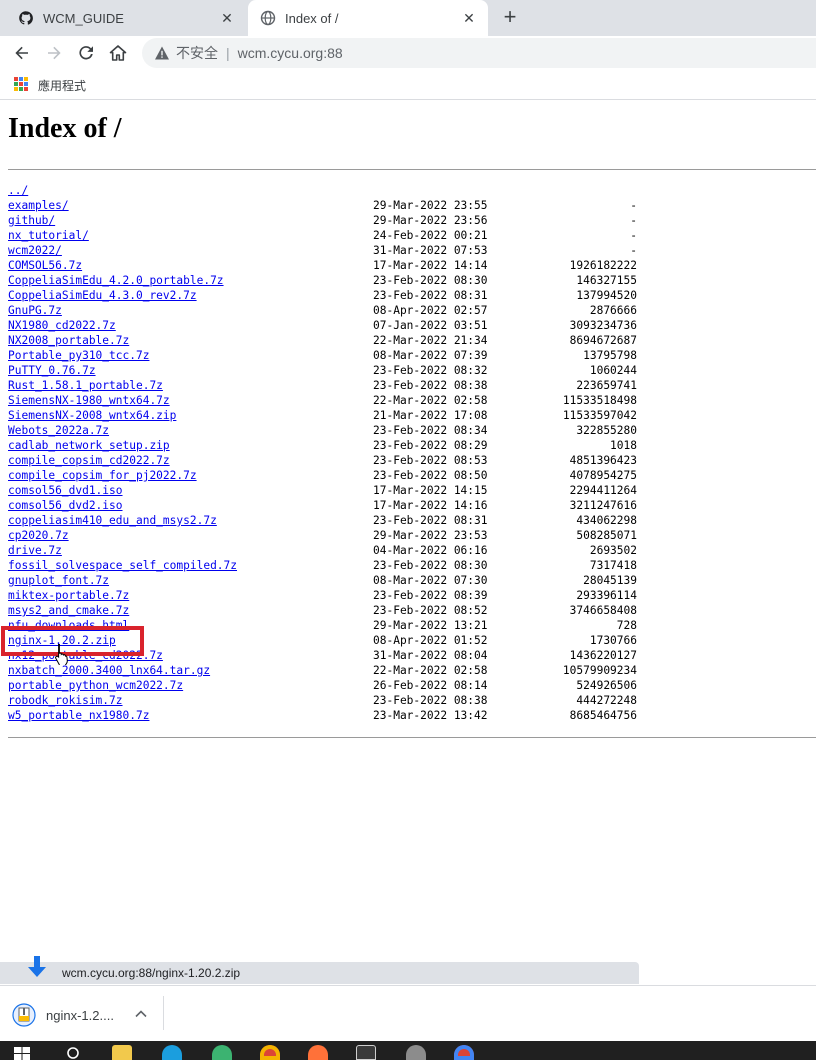 The height and width of the screenshot is (1060, 816). Describe the element at coordinates (68, 595) in the screenshot. I see `file-link: miktex-portable.7z` at that location.